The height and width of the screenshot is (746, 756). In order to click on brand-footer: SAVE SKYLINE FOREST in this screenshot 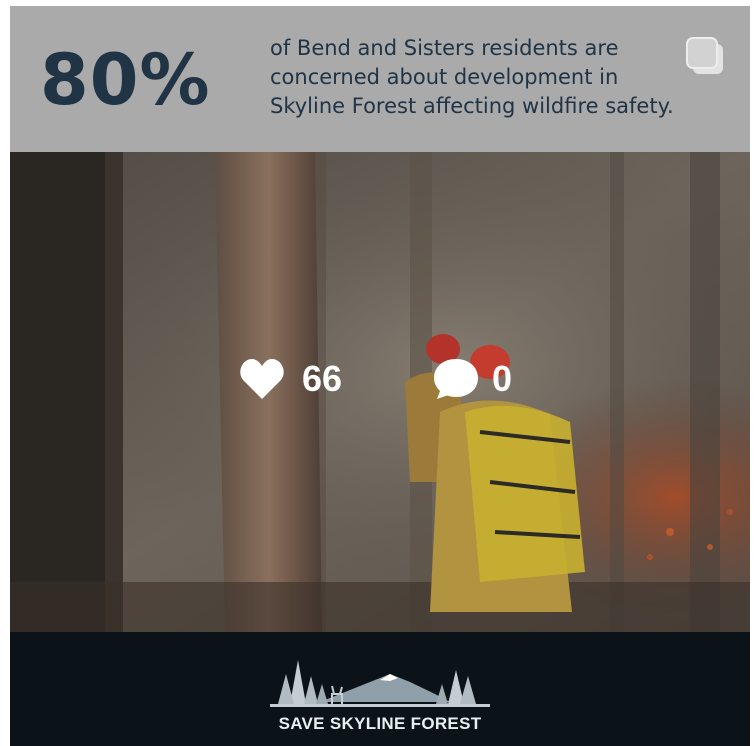, I will do `click(380, 689)`.